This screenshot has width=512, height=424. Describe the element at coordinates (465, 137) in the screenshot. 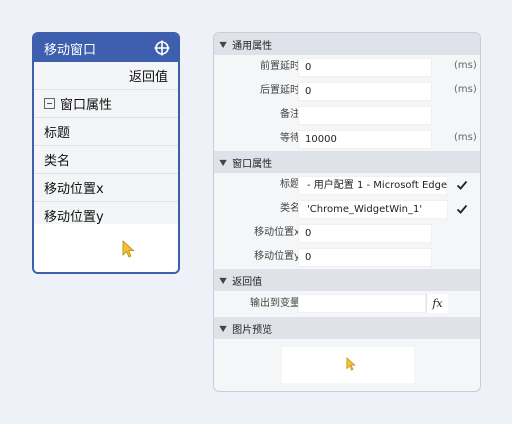

I see `wait-unit: (ms)` at that location.